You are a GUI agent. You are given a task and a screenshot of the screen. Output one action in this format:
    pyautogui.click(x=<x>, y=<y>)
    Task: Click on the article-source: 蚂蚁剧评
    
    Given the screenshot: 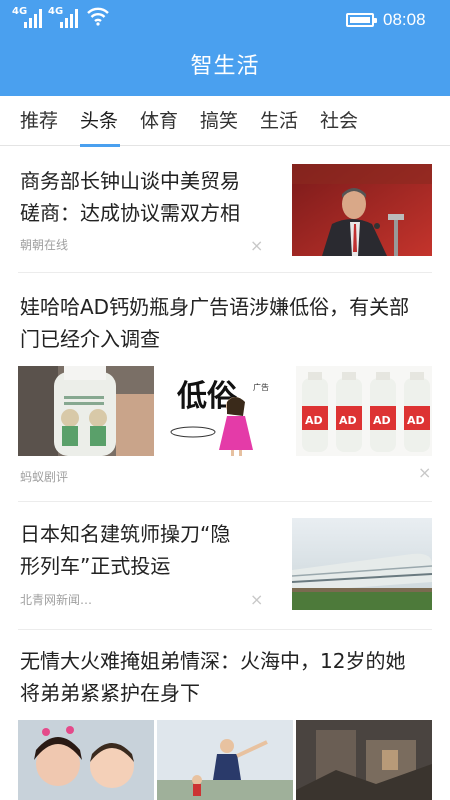 What is the action you would take?
    pyautogui.click(x=44, y=477)
    